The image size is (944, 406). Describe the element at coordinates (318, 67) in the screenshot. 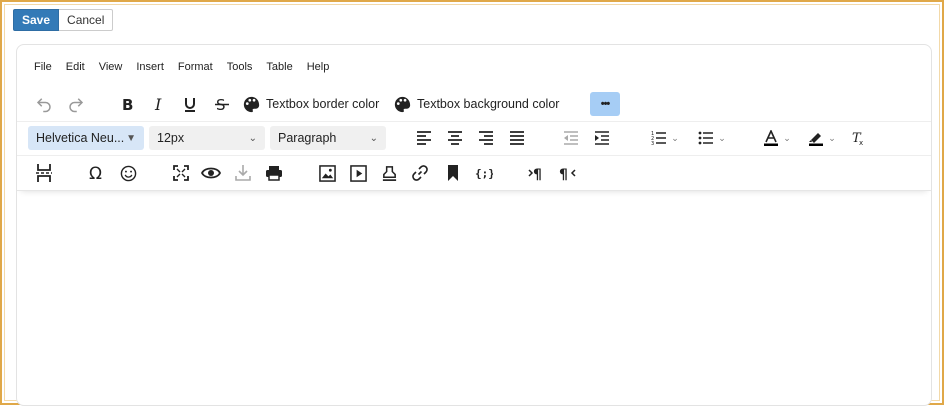

I see `menu-help: Help` at that location.